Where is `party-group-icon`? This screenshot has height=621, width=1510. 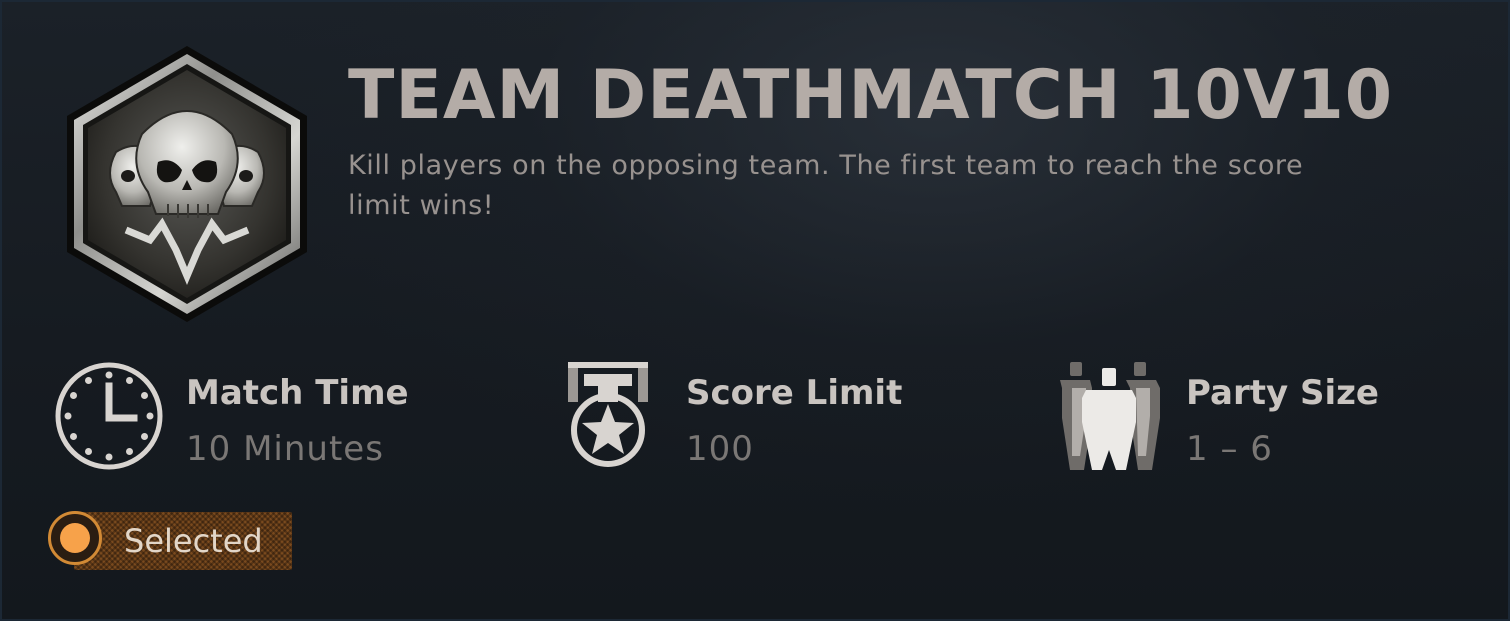
party-group-icon is located at coordinates (1110, 416).